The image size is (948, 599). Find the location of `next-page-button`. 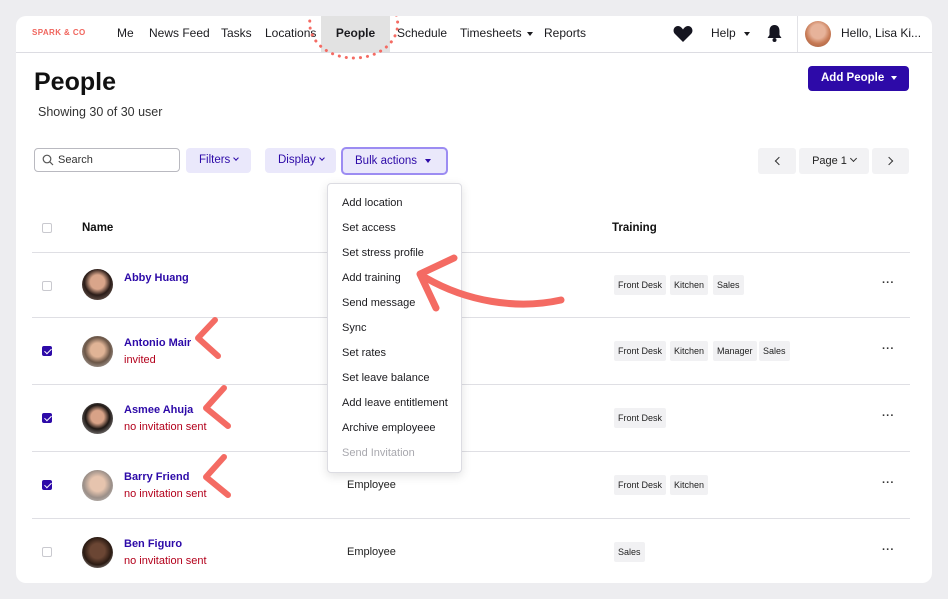

next-page-button is located at coordinates (890, 161).